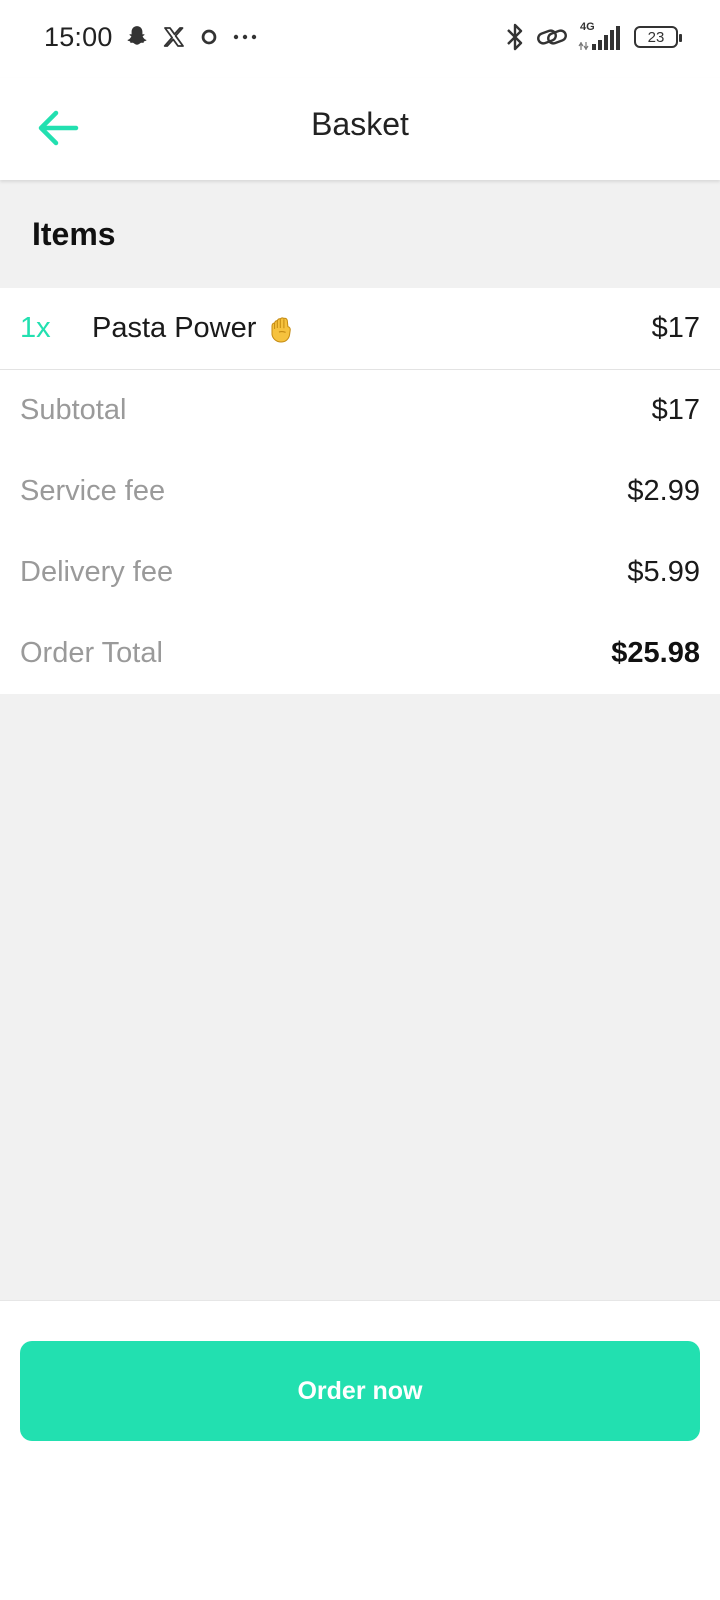 The image size is (720, 1600). I want to click on network-type: 4G, so click(587, 27).